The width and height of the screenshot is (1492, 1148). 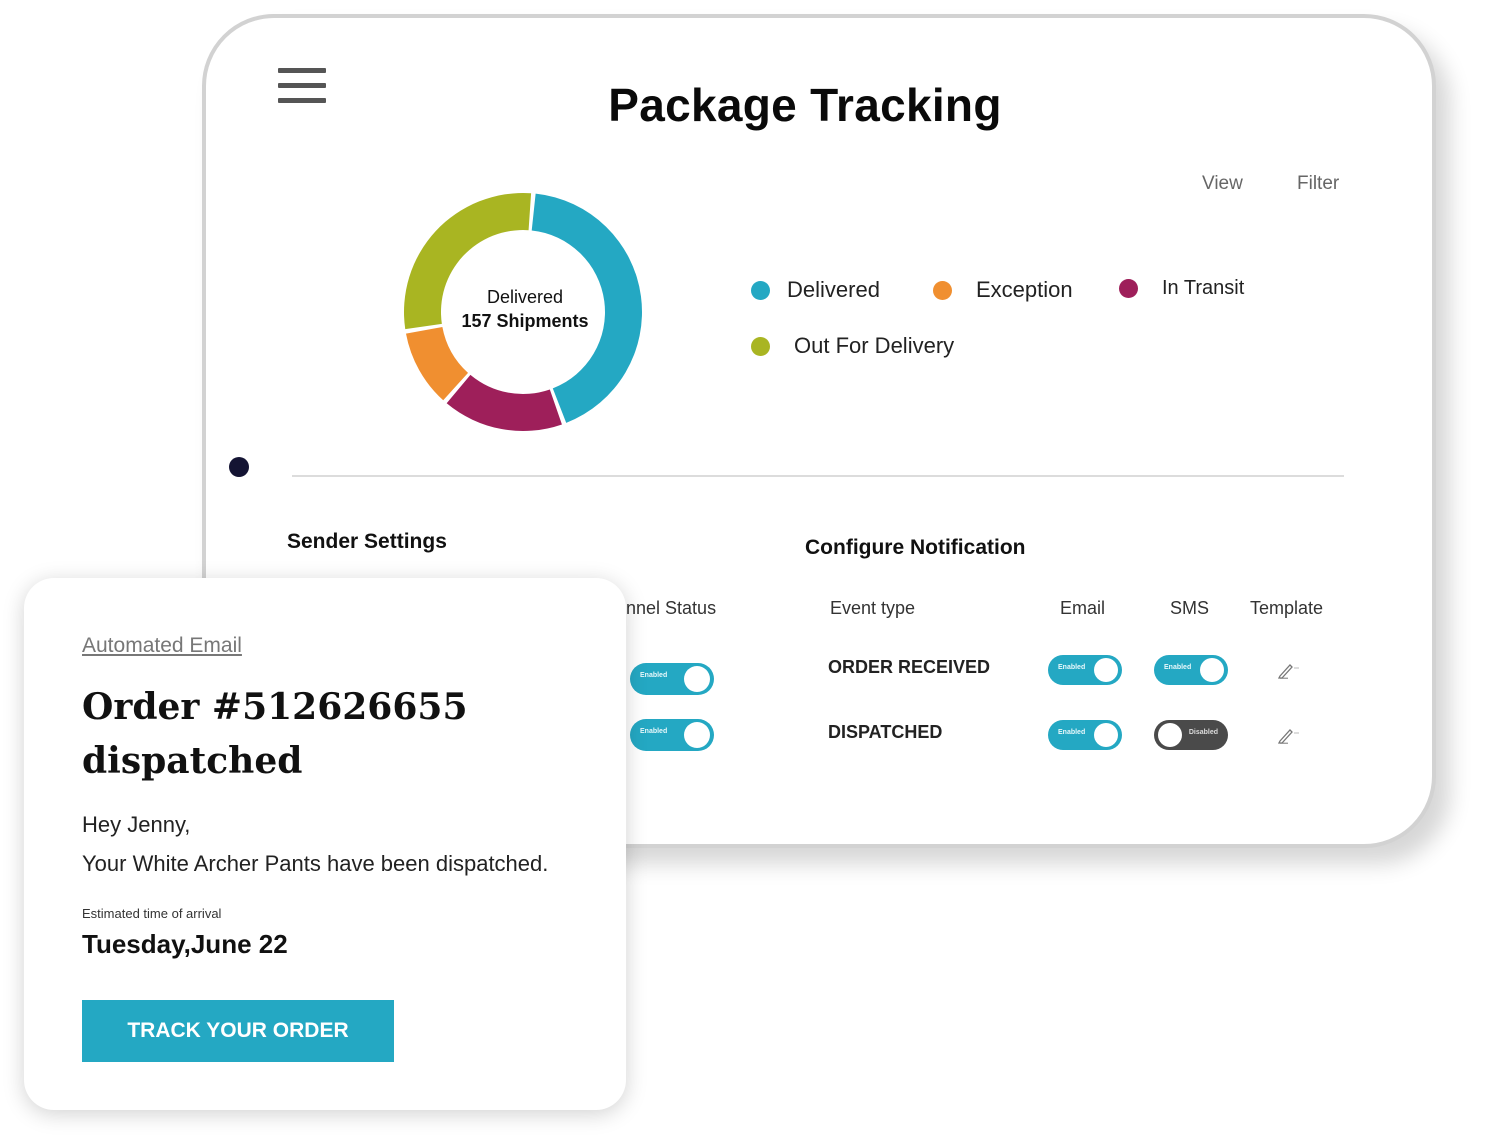 What do you see at coordinates (1222, 184) in the screenshot?
I see `view-button: View` at bounding box center [1222, 184].